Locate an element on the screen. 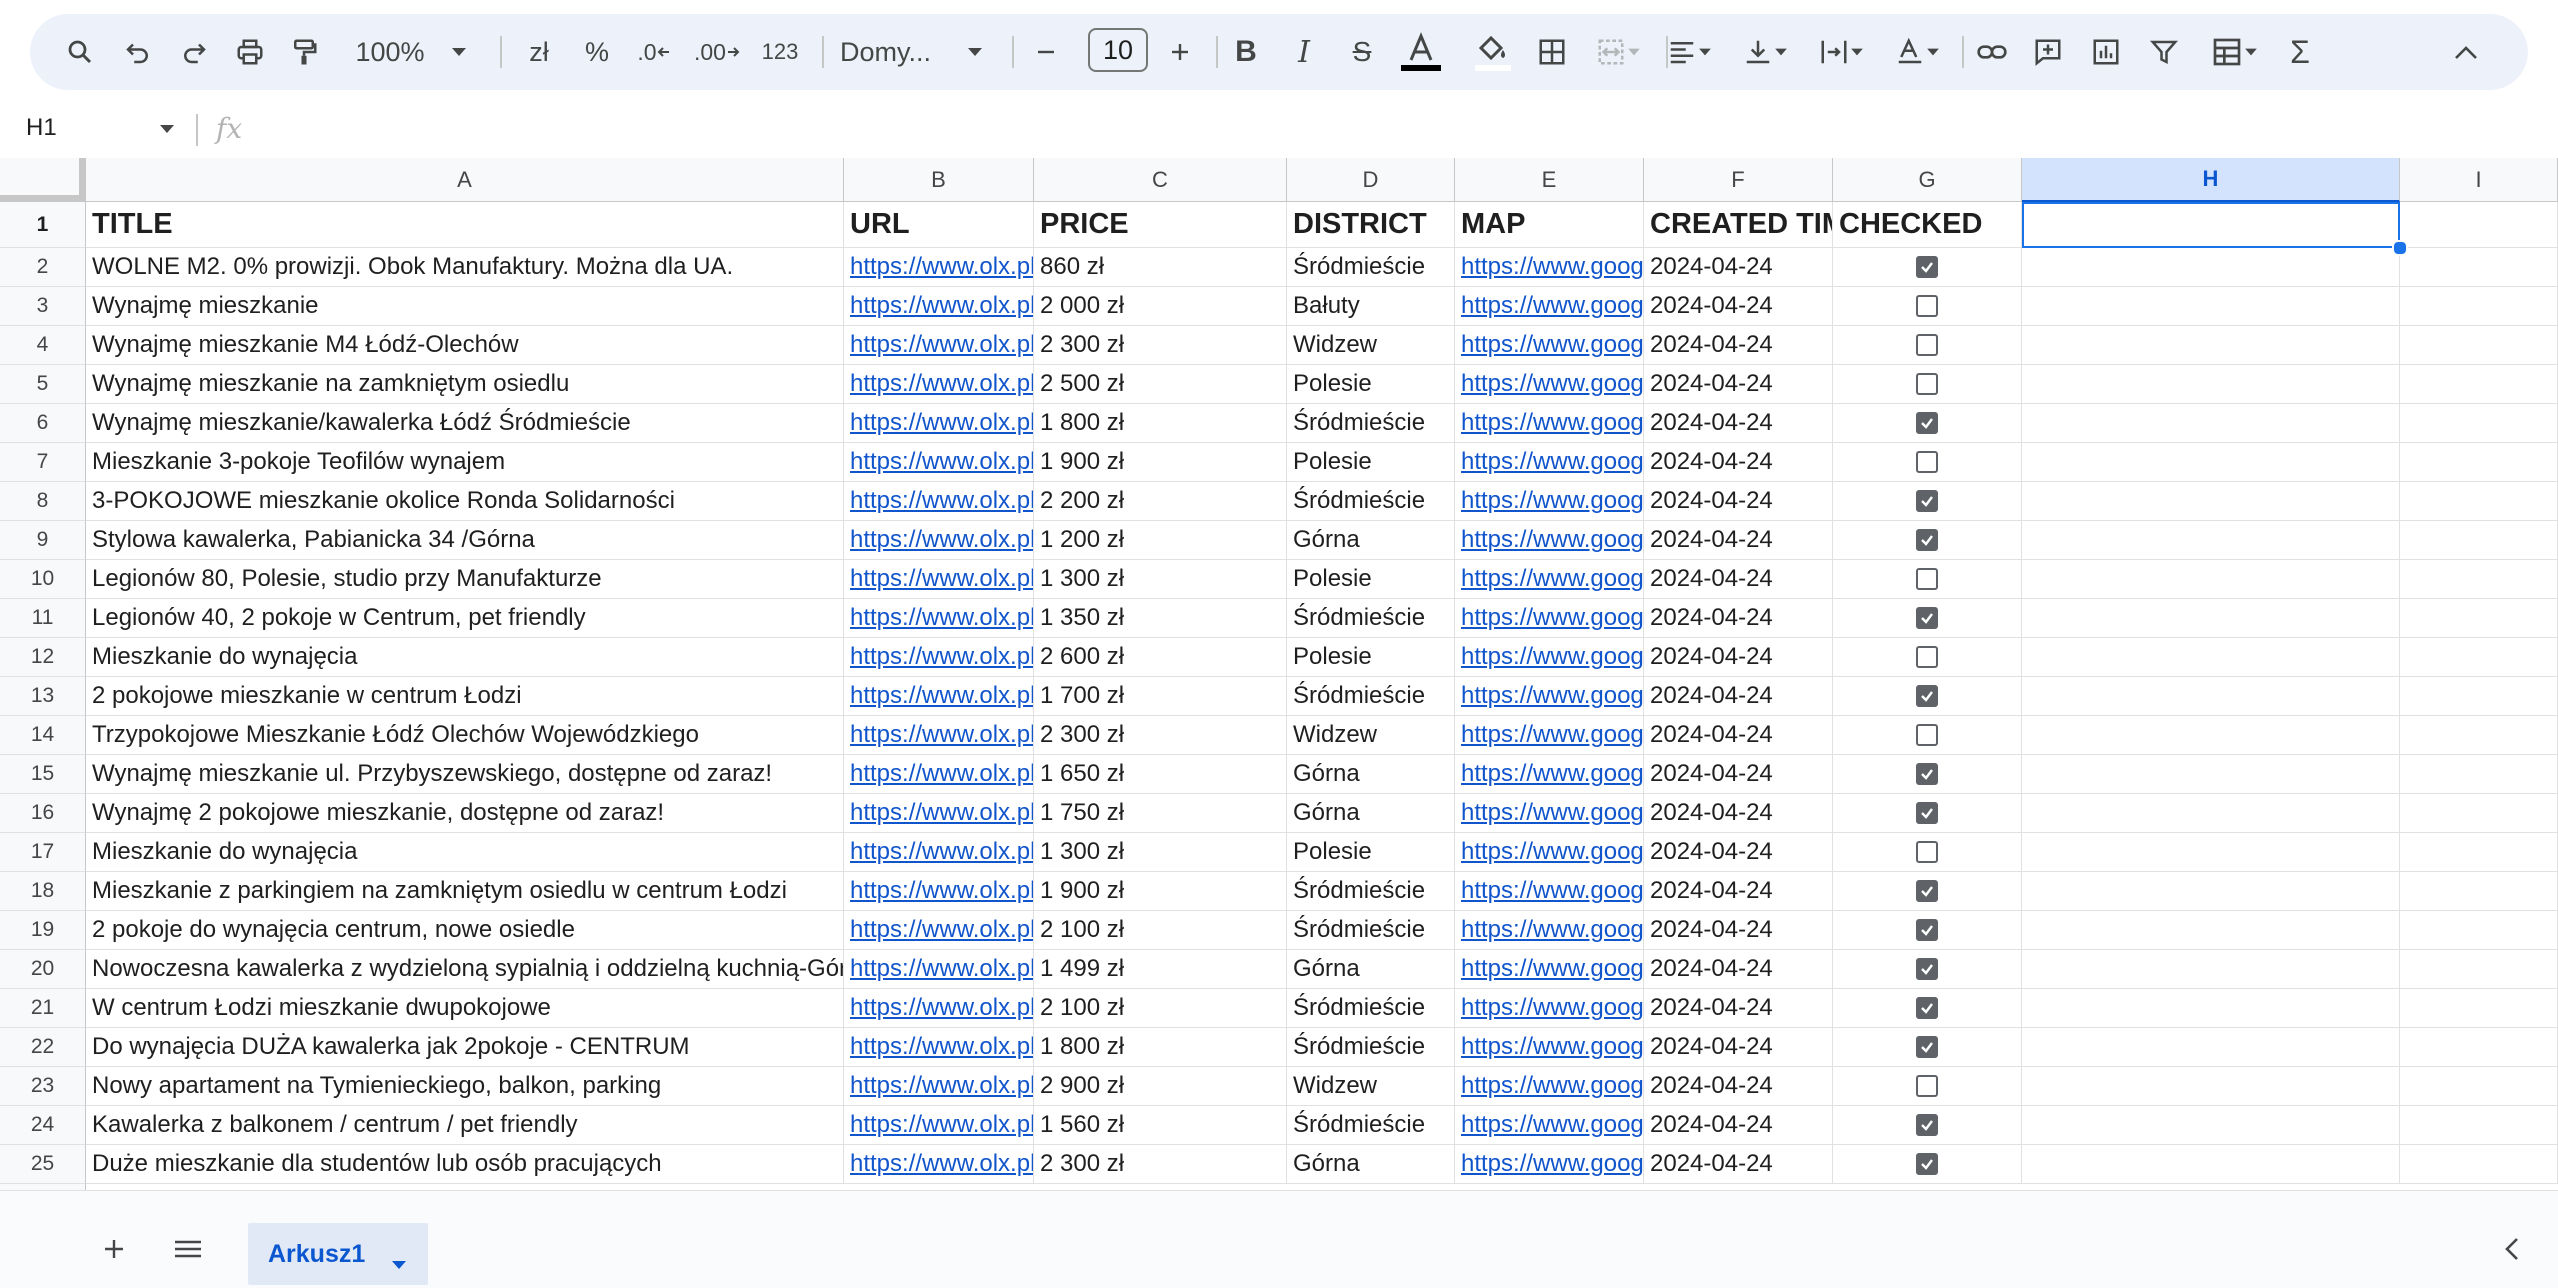 This screenshot has width=2558, height=1288. price-cell: 1 650 zł is located at coordinates (1160, 774).